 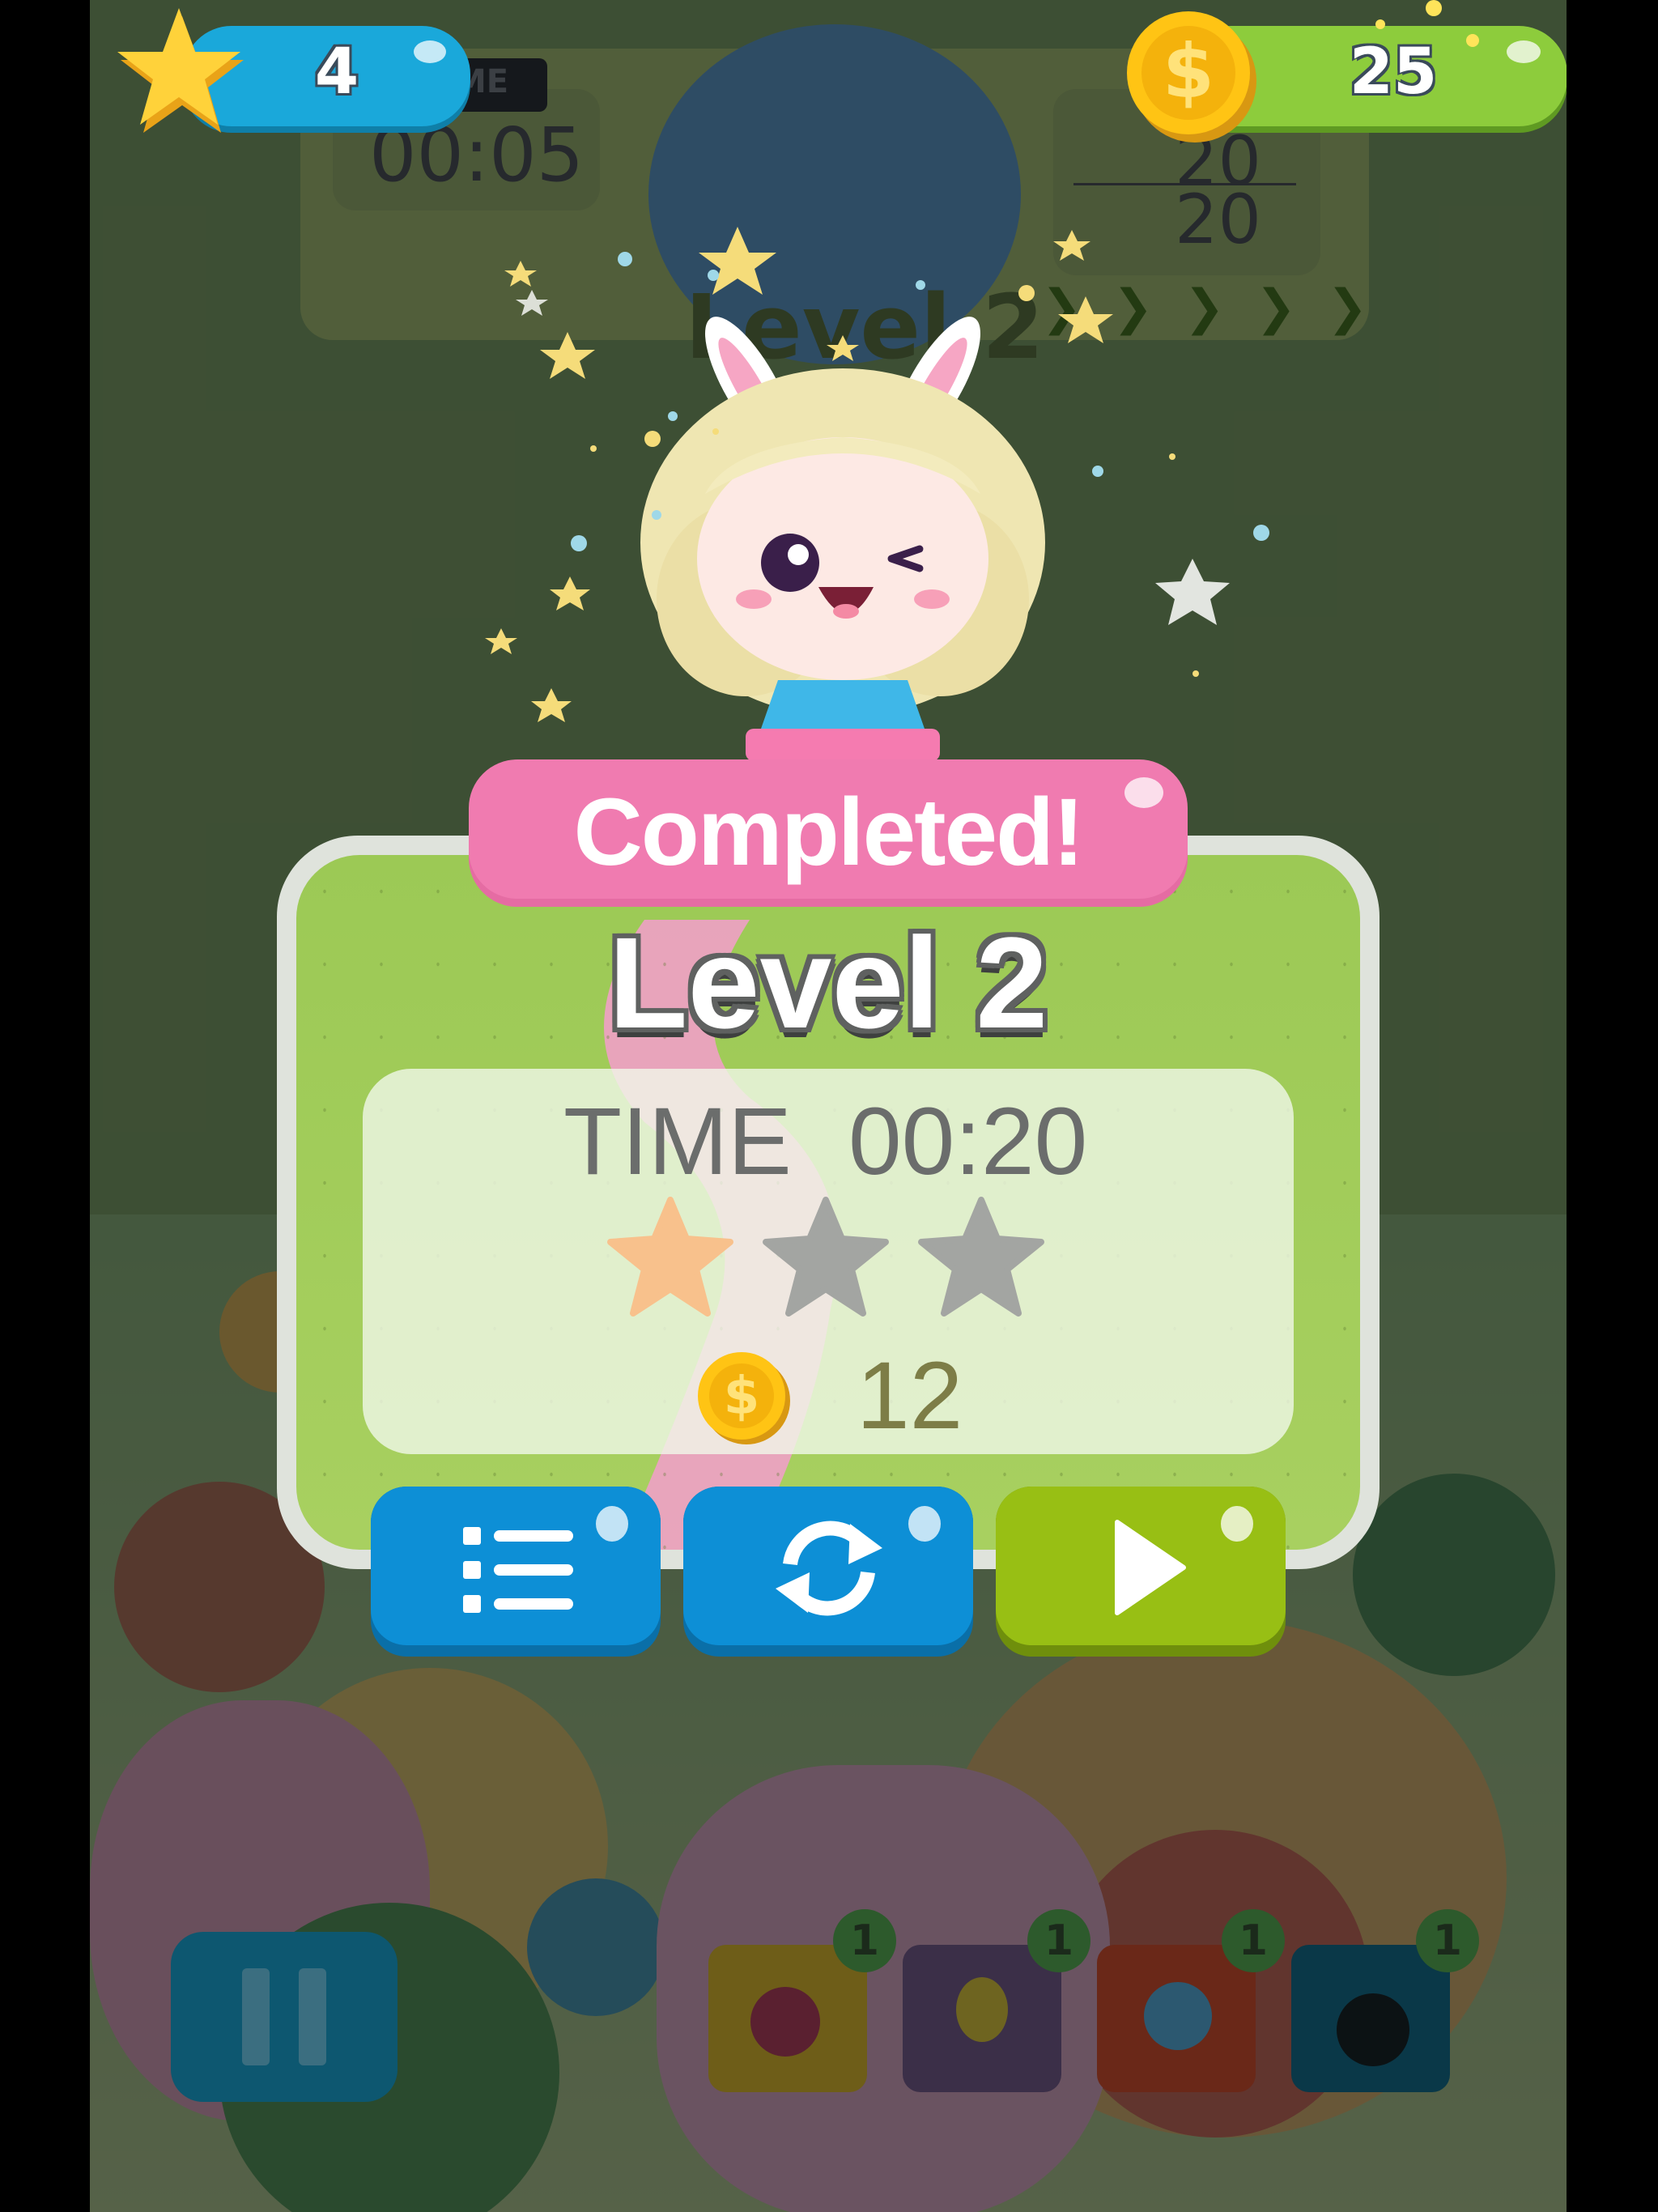 I want to click on swap-icon, so click(x=785, y=2022).